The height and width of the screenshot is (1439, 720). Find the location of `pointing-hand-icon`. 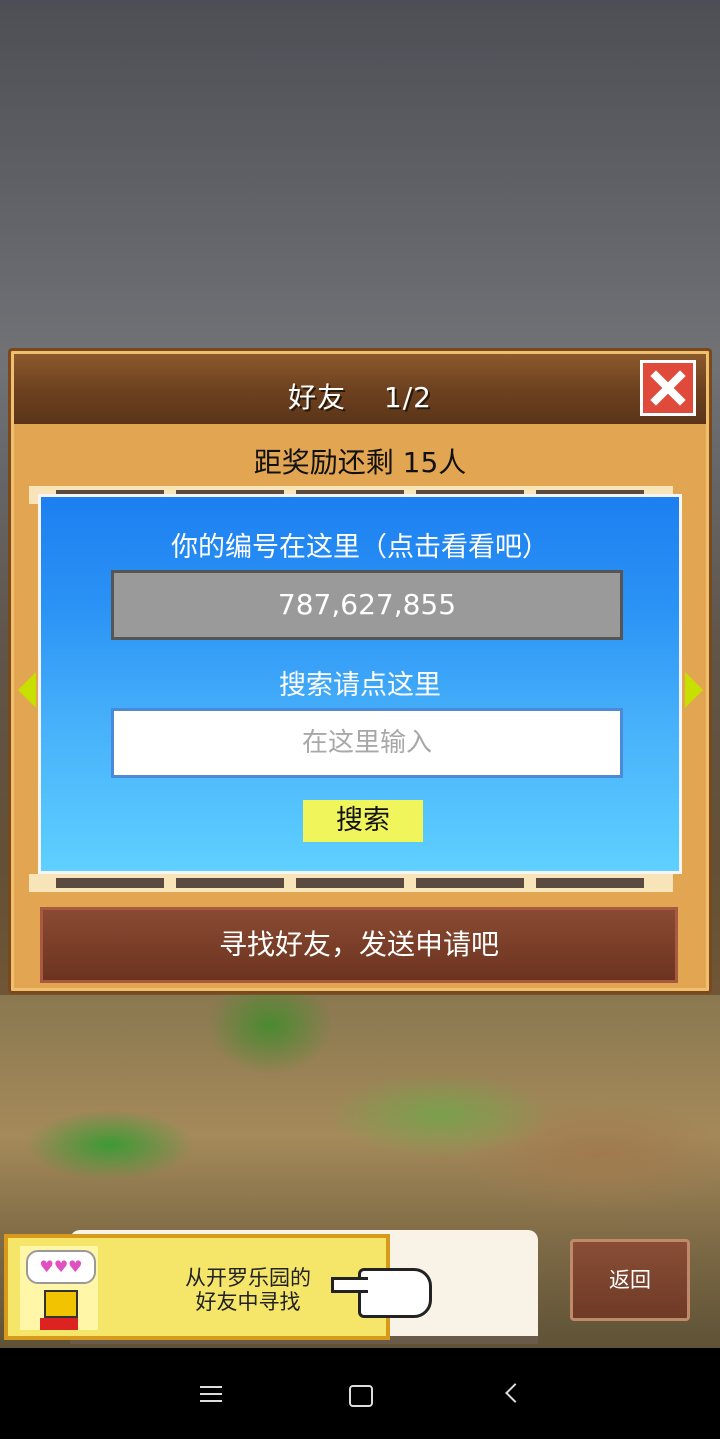

pointing-hand-icon is located at coordinates (381, 1293).